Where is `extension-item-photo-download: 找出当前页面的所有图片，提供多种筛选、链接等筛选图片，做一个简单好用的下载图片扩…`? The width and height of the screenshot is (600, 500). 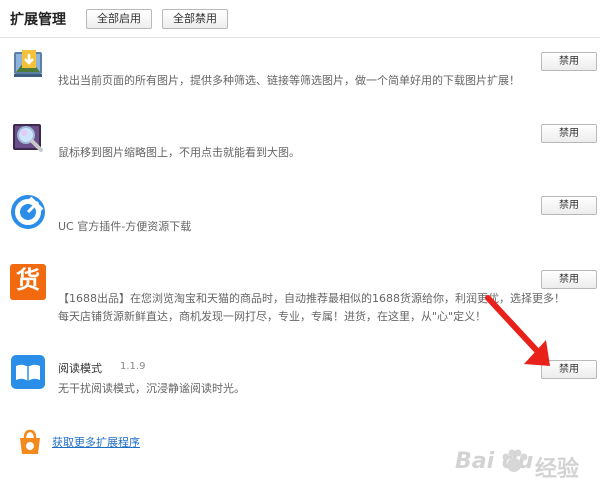
extension-item-photo-download: 找出当前页面的所有图片，提供多种筛选、链接等筛选图片，做一个简单好用的下载图片扩… is located at coordinates (300, 79).